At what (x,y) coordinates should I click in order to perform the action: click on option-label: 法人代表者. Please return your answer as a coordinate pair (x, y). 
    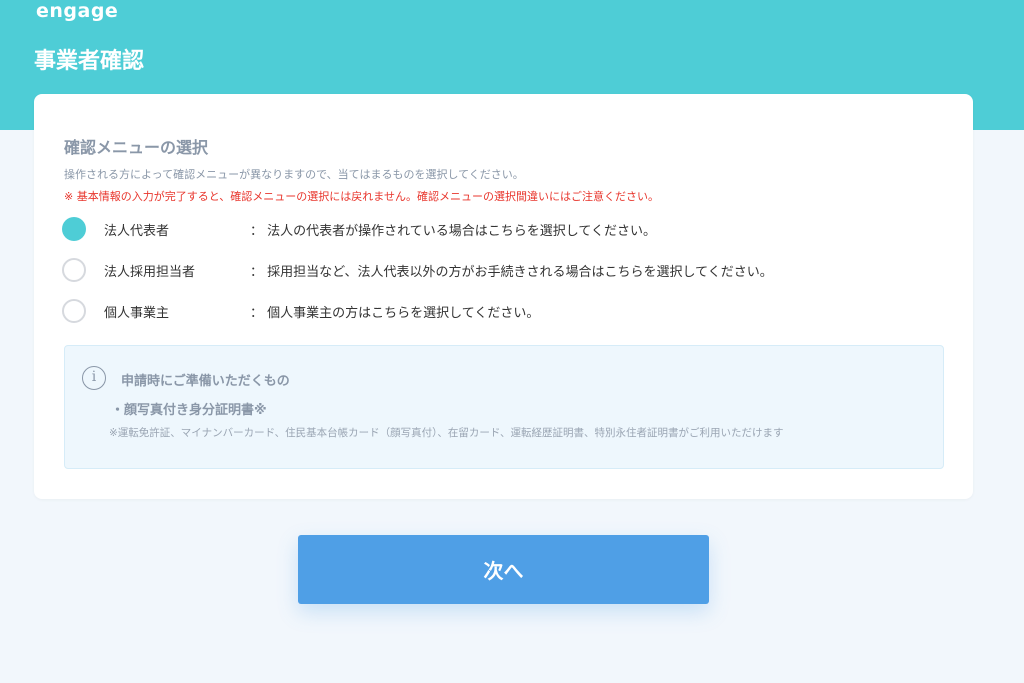
    Looking at the image, I should click on (137, 231).